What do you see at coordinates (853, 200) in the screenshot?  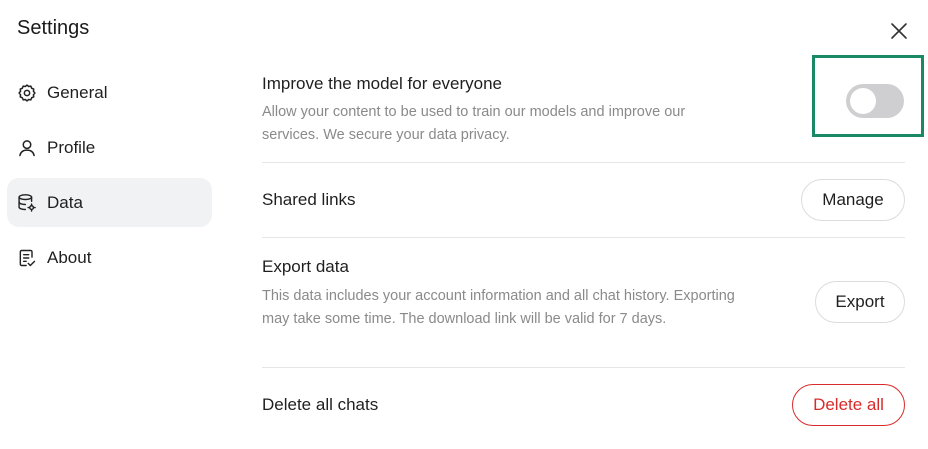 I see `manage-button: Manage` at bounding box center [853, 200].